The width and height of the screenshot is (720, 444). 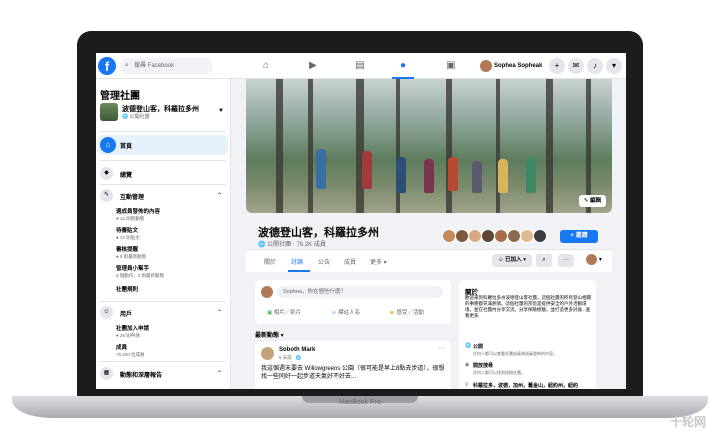 I want to click on joined-button: ☺ 已加入 ▾, so click(x=512, y=260).